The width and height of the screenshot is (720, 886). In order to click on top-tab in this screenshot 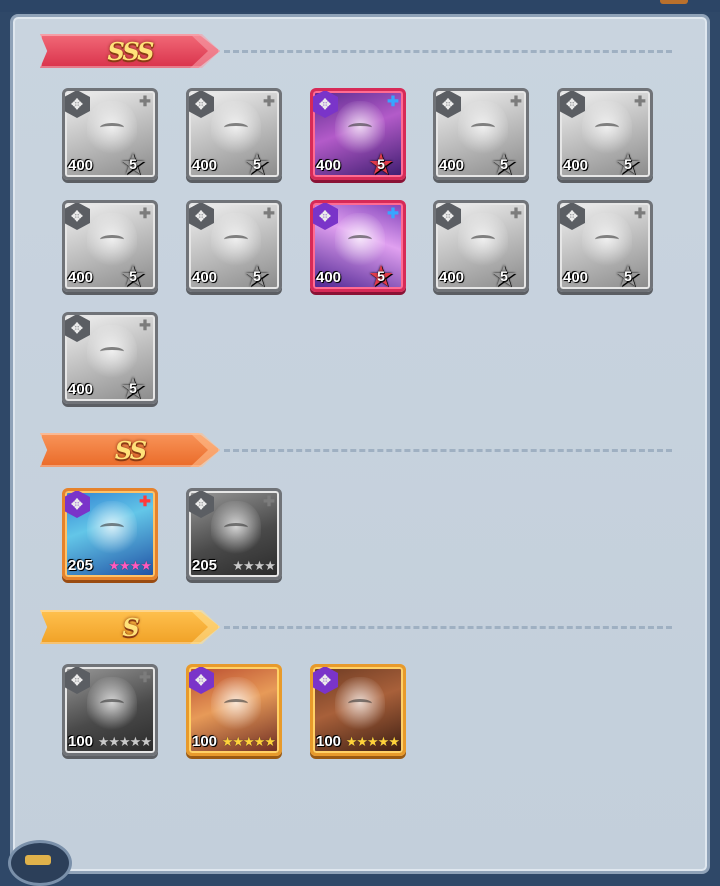, I will do `click(674, 2)`.